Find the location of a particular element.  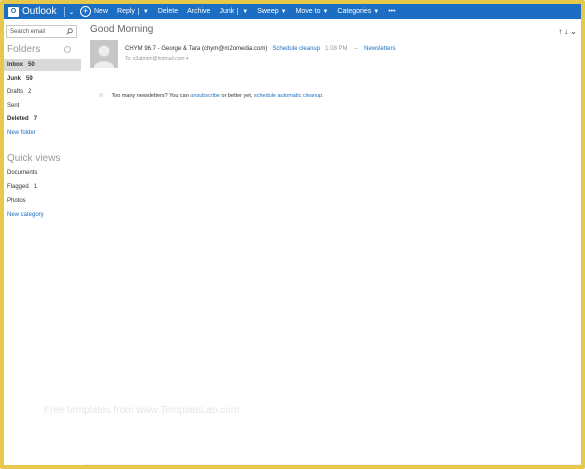

sidebar-item-label: Sent is located at coordinates (13, 106).